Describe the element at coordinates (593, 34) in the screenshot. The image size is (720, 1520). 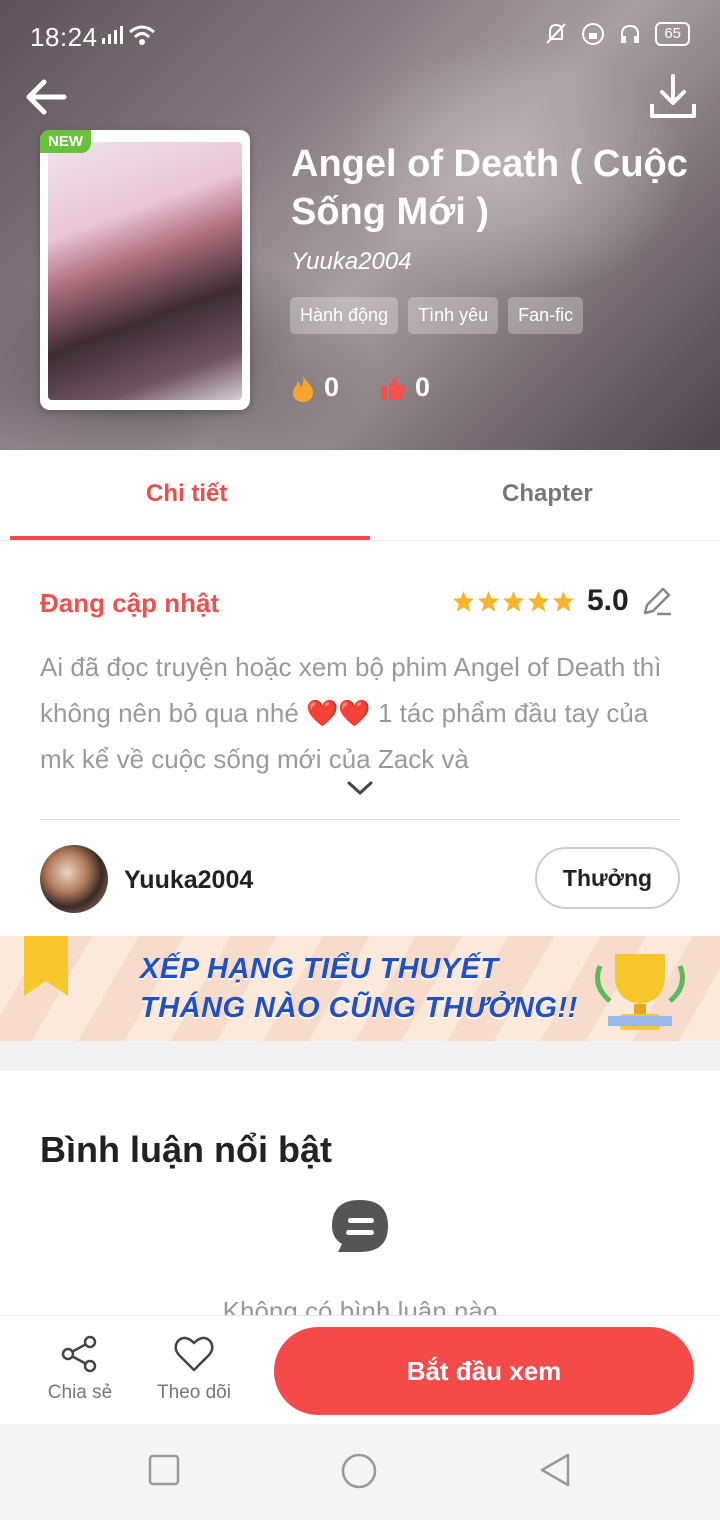
I see `lock-rotation-icon` at that location.